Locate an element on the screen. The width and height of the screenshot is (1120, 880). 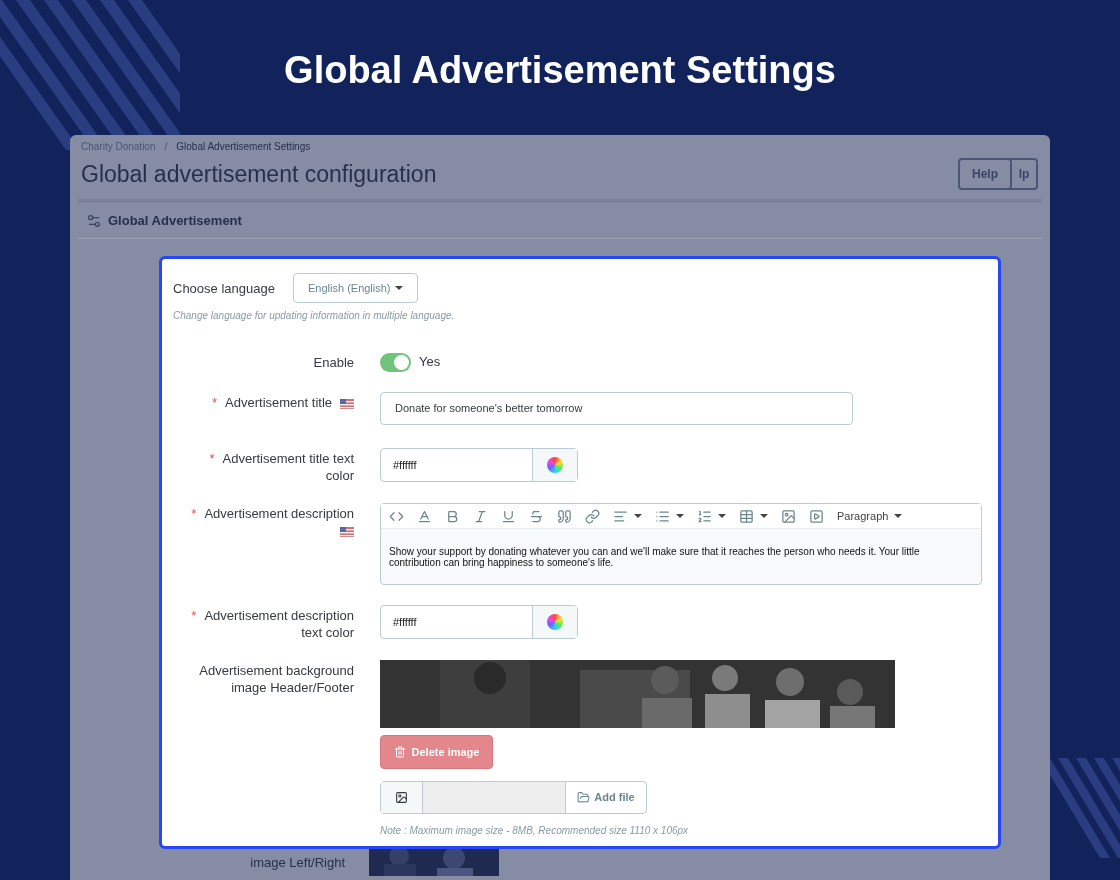
field-label: Choose language is located at coordinates (224, 289).